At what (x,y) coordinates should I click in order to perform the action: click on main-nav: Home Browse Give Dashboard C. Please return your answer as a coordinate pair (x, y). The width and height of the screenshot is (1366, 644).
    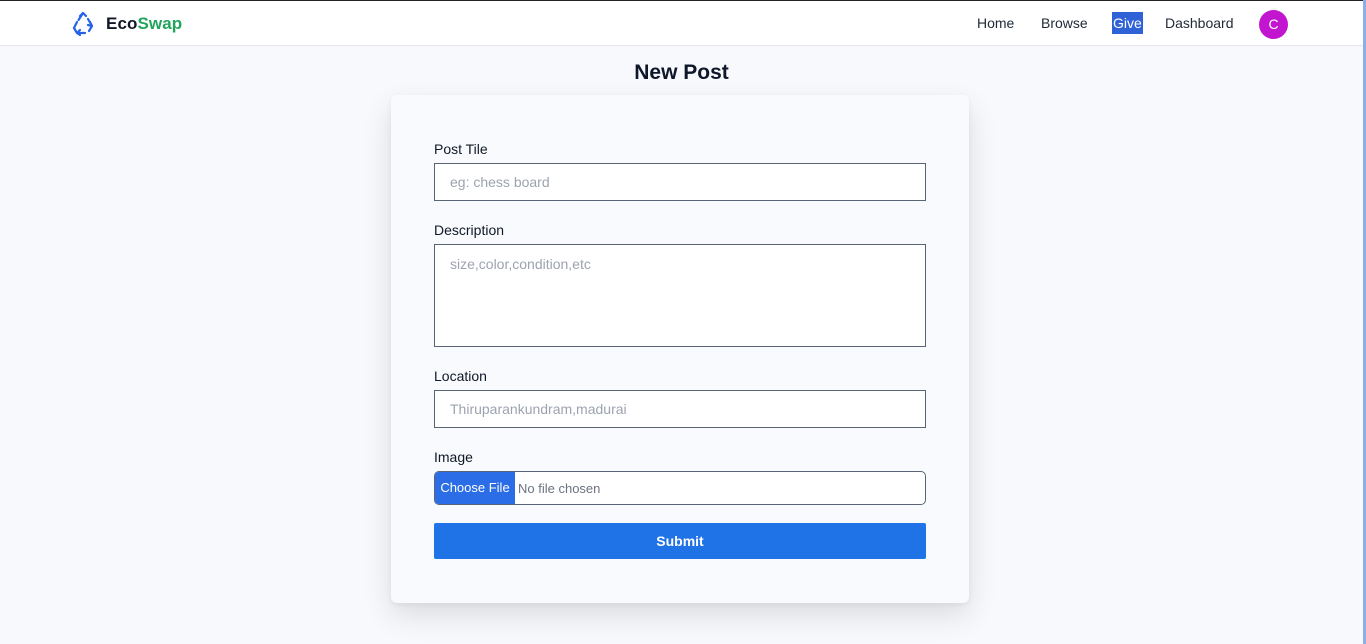
    Looking at the image, I should click on (681, 23).